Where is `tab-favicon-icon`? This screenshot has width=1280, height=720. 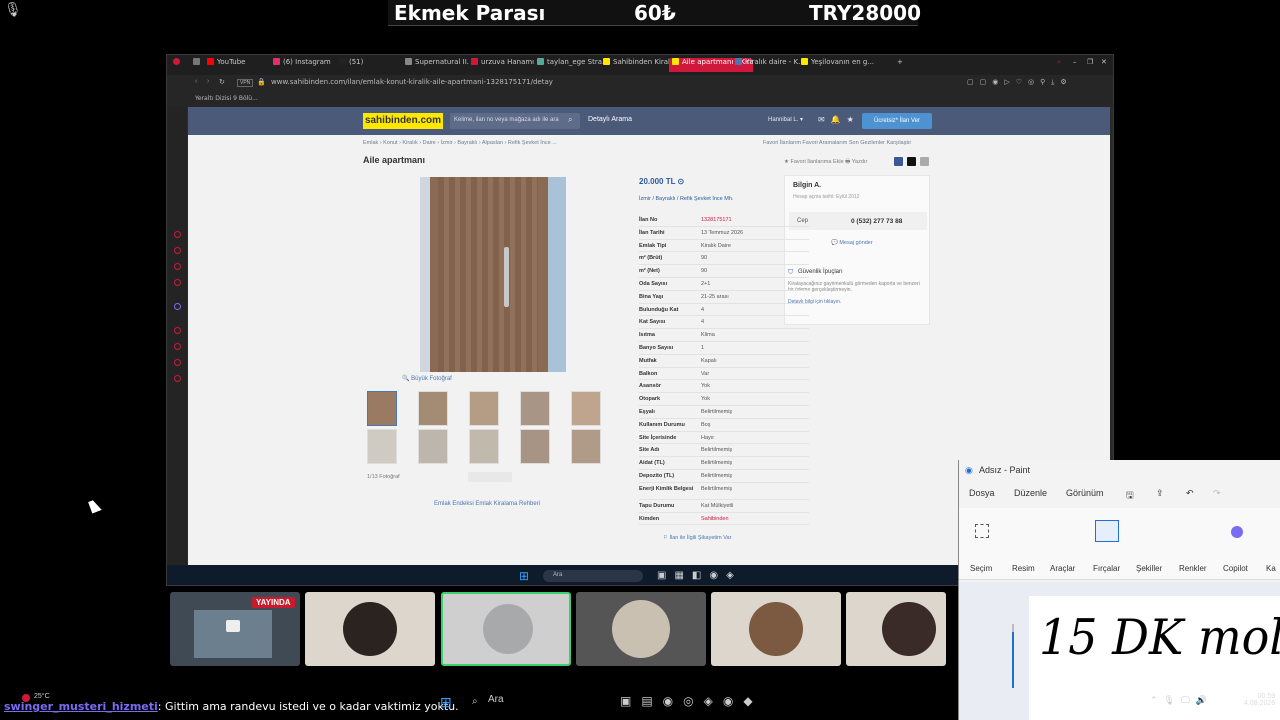
tab-favicon-icon is located at coordinates (474, 61).